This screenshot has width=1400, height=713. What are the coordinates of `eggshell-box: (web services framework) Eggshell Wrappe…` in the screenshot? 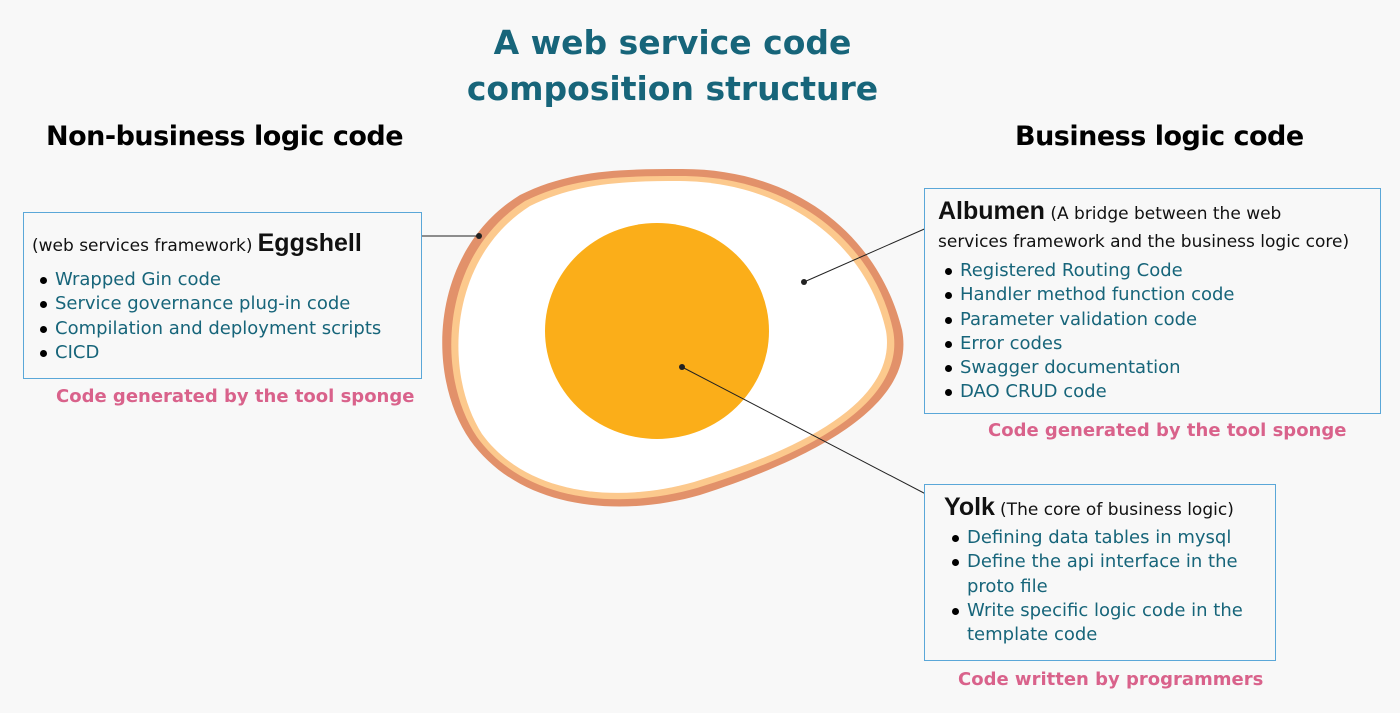 It's located at (222, 295).